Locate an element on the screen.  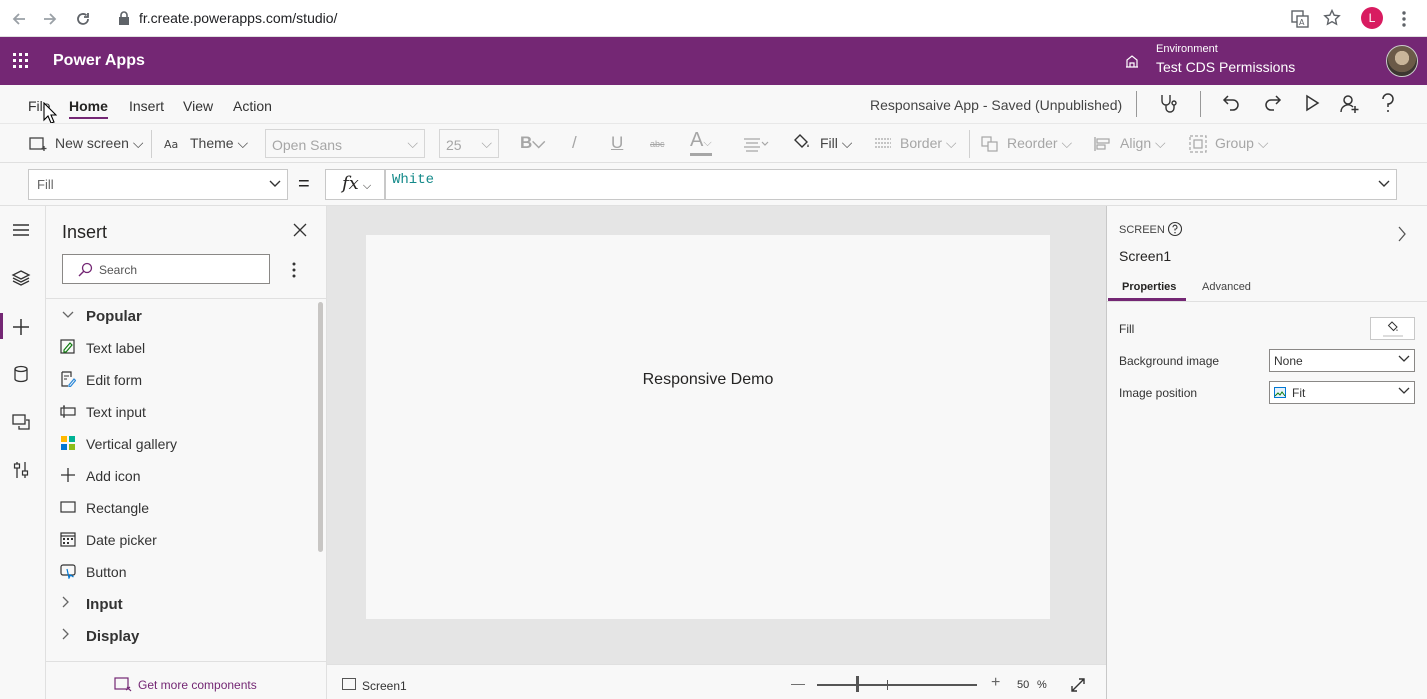
environment-name: Test CDS Permissions is located at coordinates (1225, 67).